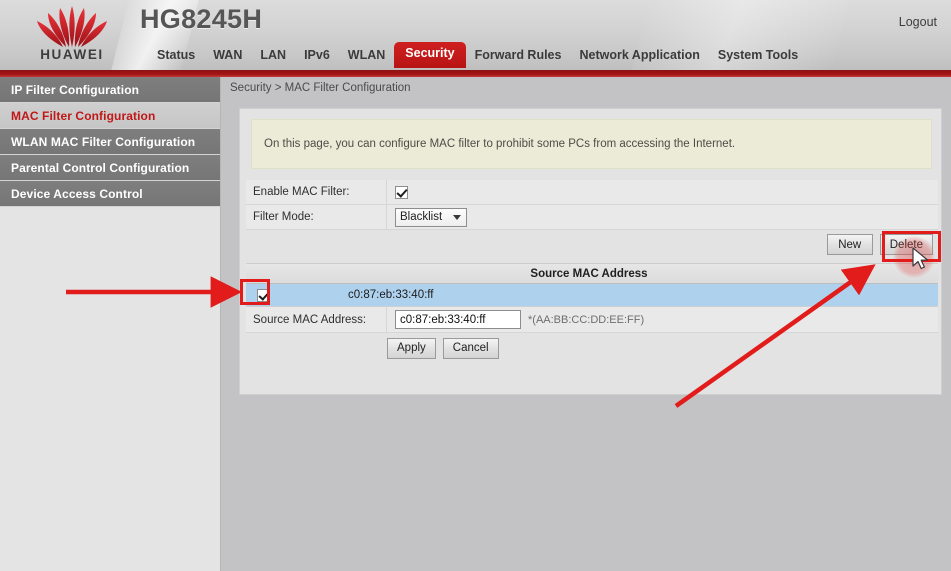 The height and width of the screenshot is (571, 951). I want to click on table-toolbar: New Delete, so click(879, 244).